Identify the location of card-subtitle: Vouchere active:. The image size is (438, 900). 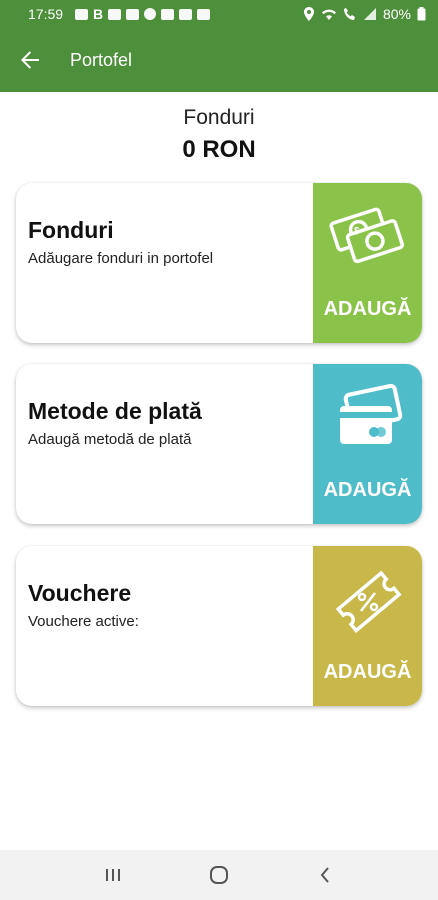
(83, 621).